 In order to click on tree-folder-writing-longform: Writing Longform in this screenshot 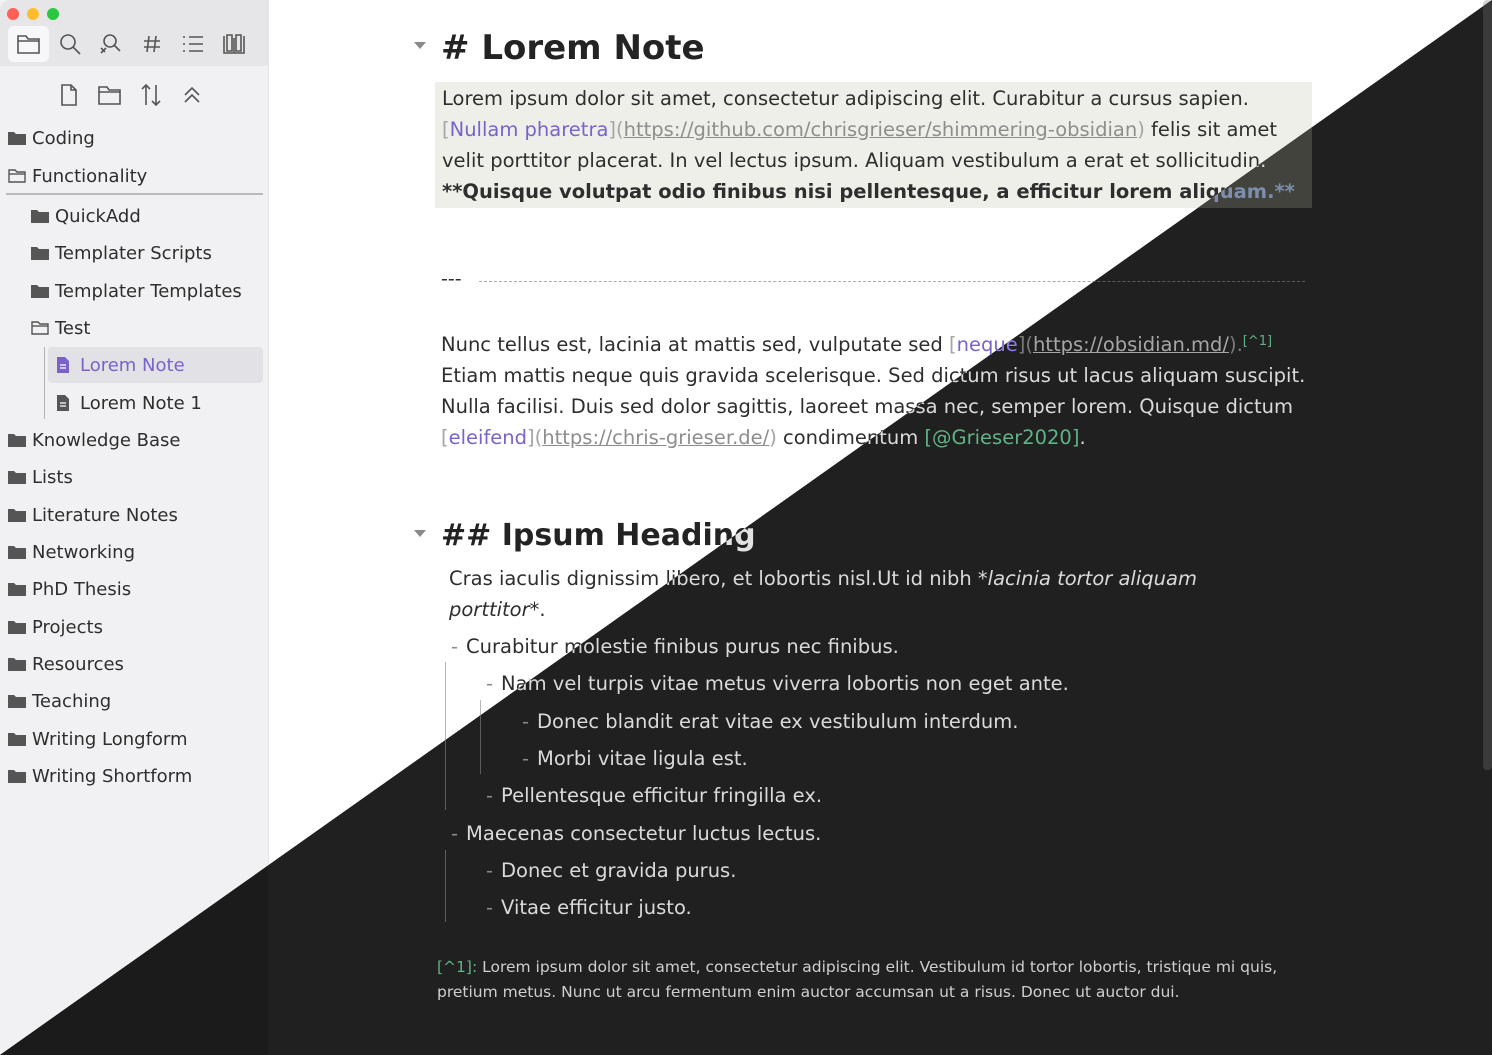, I will do `click(98, 739)`.